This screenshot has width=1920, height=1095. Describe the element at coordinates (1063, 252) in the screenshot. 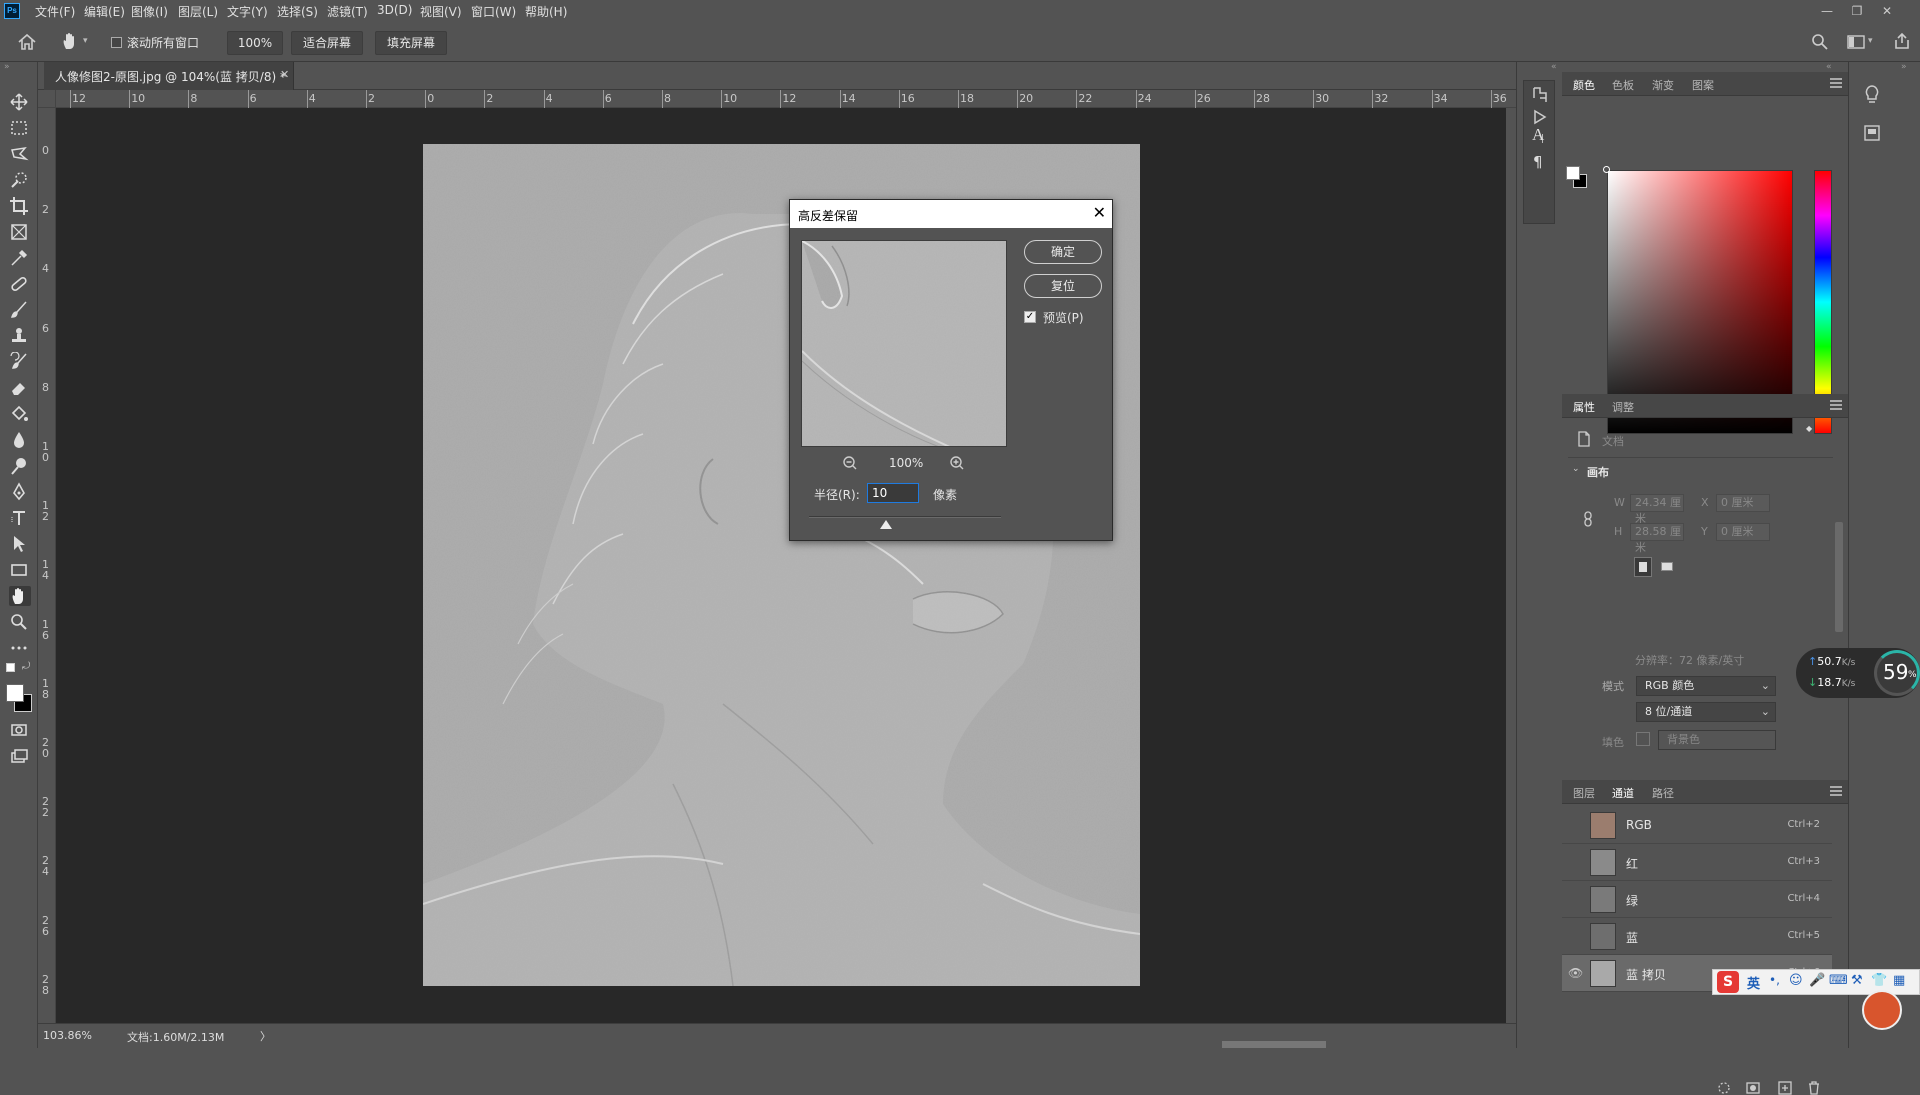

I see `ok-button: 确定` at that location.